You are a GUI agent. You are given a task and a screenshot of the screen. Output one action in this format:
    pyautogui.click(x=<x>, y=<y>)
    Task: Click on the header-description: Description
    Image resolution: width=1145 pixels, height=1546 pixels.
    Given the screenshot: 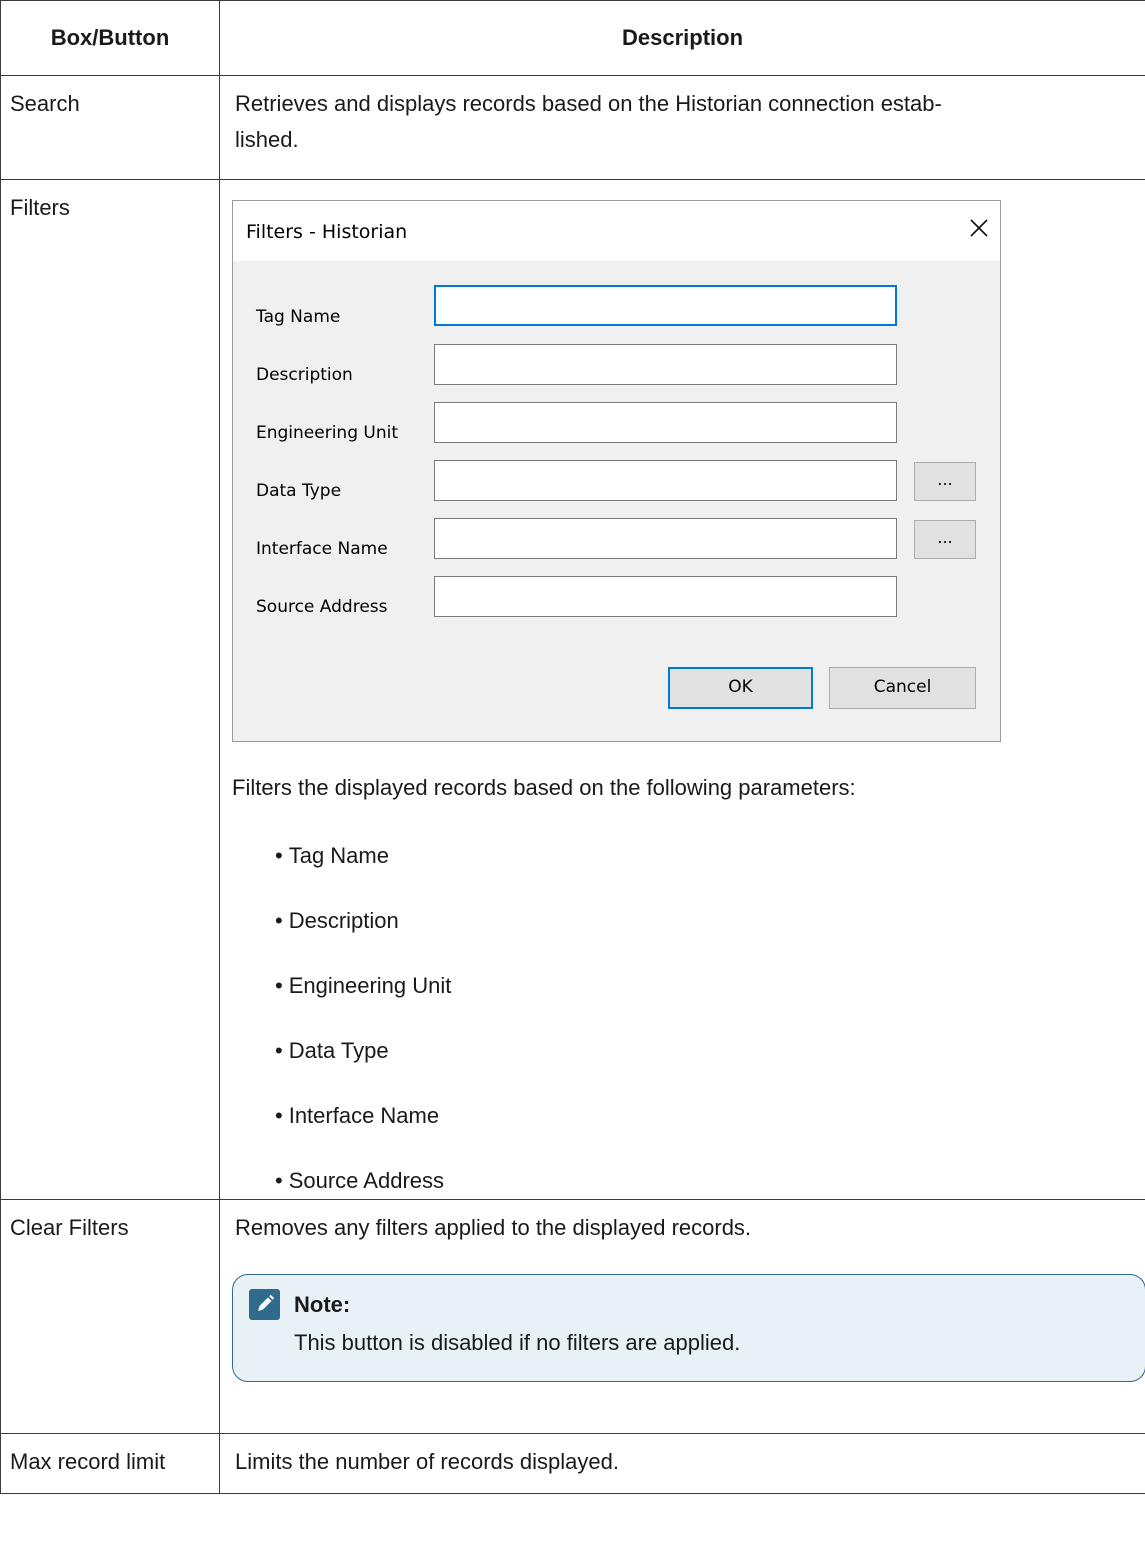 What is the action you would take?
    pyautogui.click(x=682, y=38)
    